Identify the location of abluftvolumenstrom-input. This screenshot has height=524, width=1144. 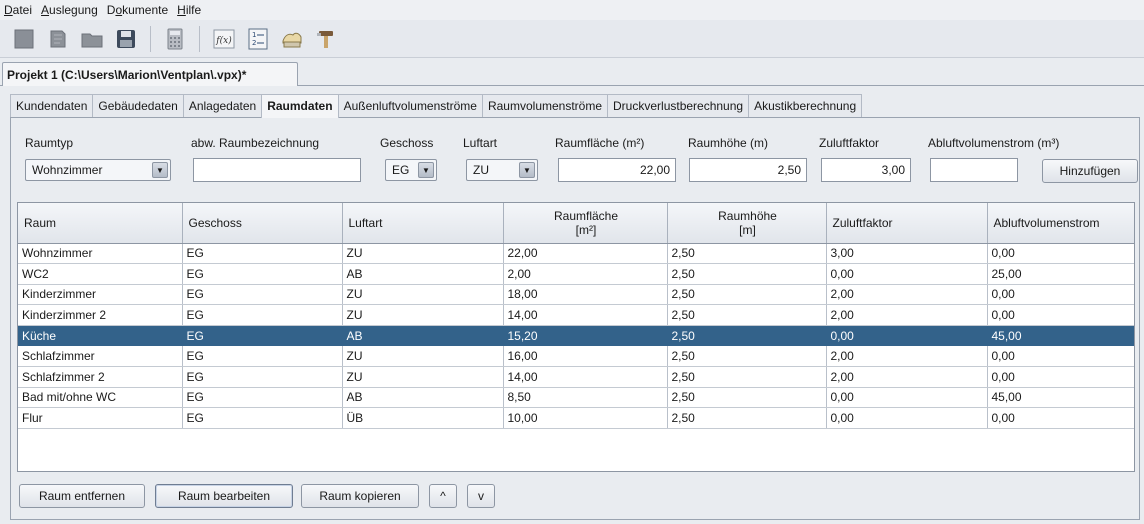
(974, 170).